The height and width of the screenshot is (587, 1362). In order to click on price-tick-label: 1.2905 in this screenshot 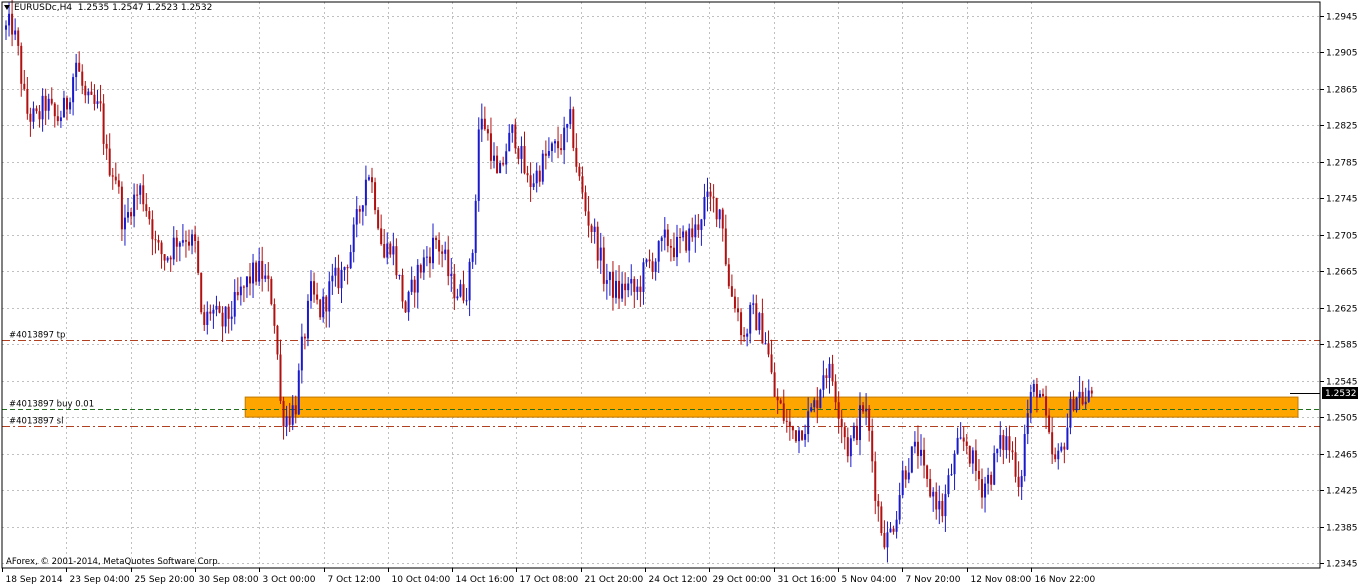, I will do `click(1342, 54)`.